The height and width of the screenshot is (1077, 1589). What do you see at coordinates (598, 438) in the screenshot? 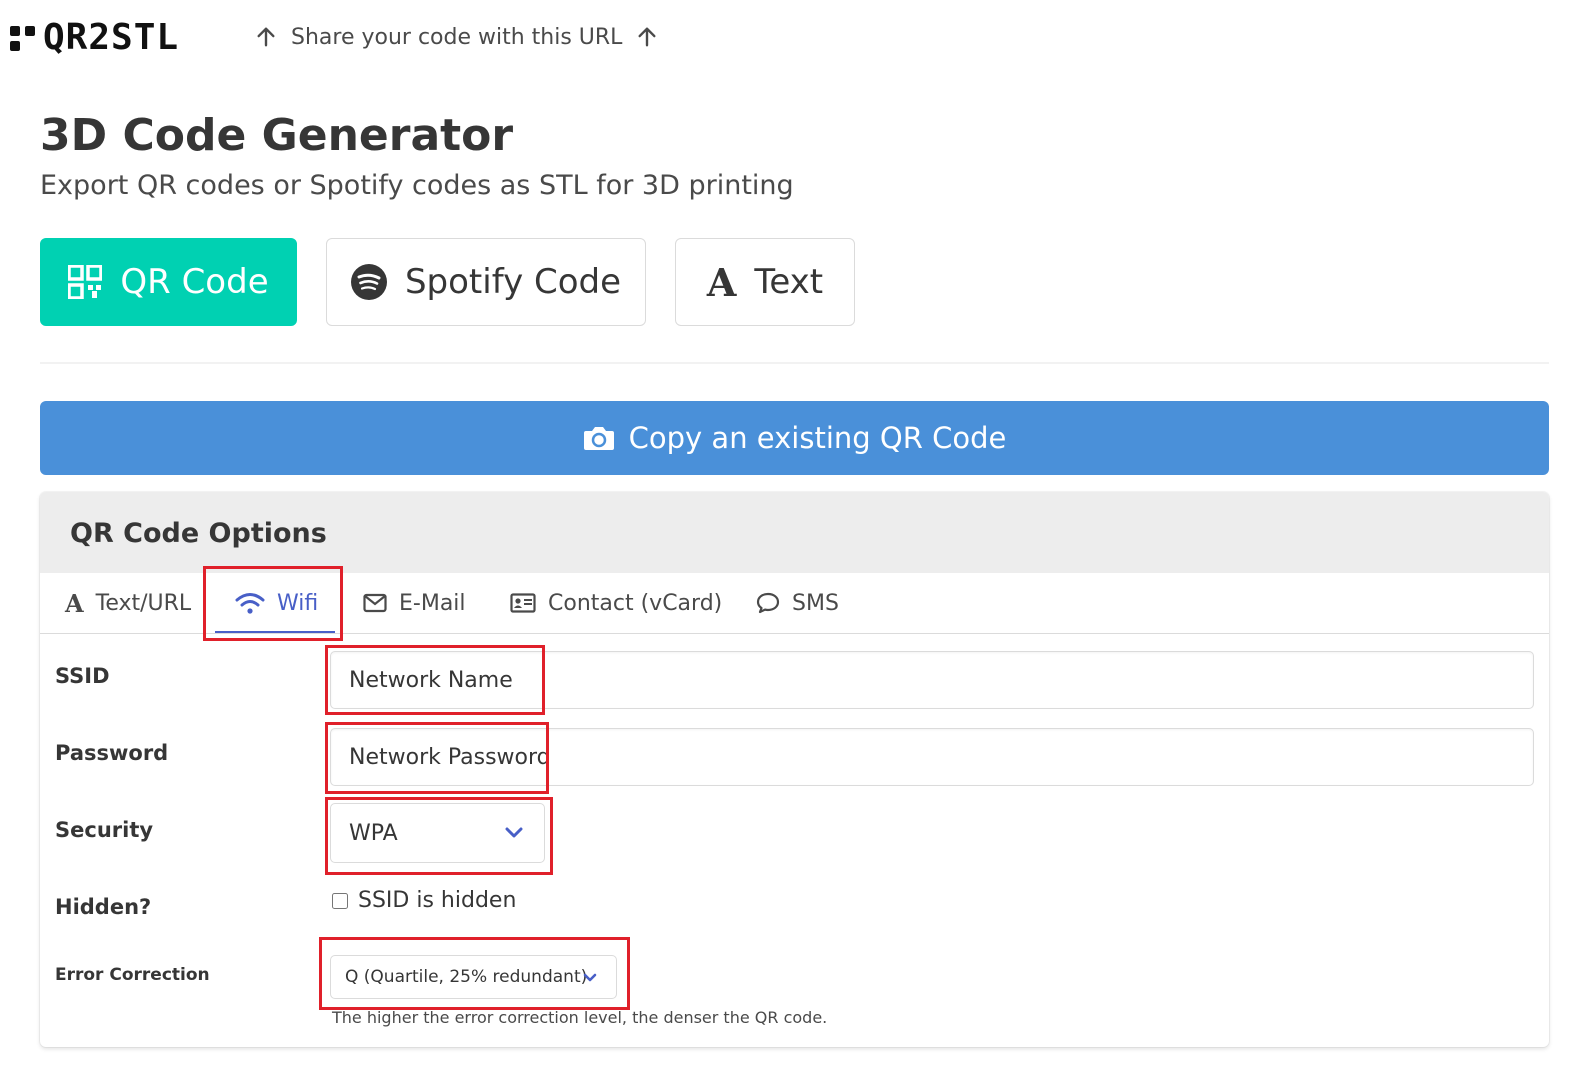
I see `camera-icon` at bounding box center [598, 438].